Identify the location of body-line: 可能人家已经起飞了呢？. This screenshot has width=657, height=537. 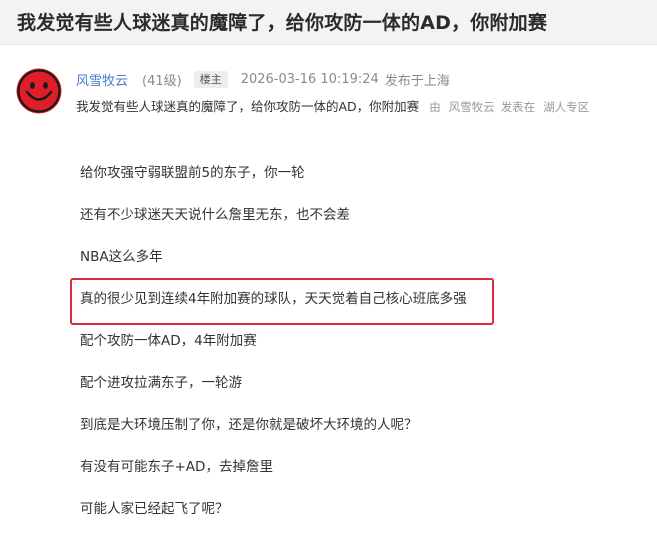
(154, 509).